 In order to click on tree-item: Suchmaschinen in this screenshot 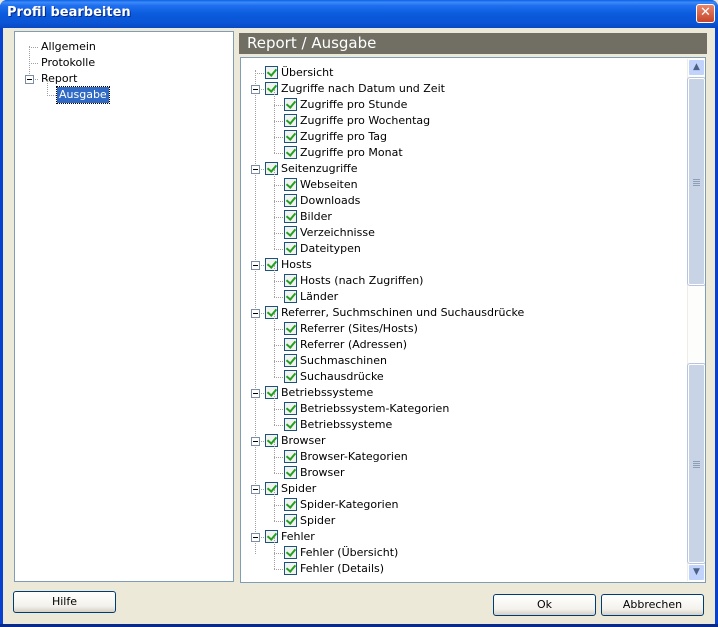, I will do `click(461, 361)`.